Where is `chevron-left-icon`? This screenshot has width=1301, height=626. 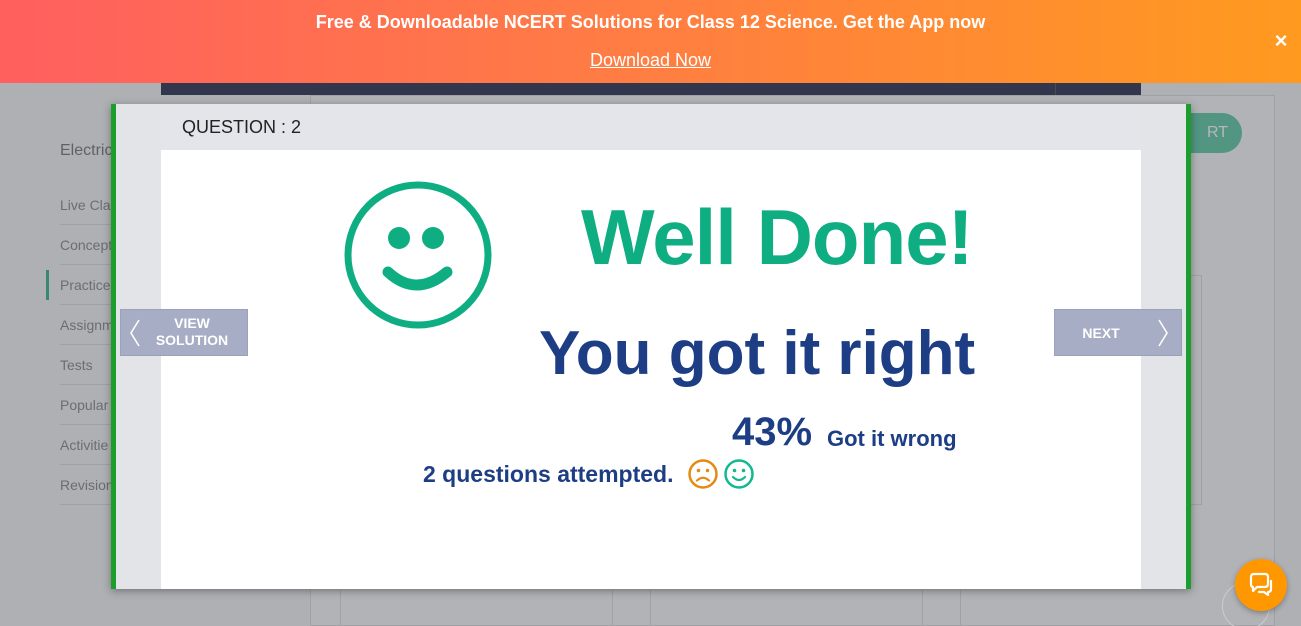 chevron-left-icon is located at coordinates (135, 334).